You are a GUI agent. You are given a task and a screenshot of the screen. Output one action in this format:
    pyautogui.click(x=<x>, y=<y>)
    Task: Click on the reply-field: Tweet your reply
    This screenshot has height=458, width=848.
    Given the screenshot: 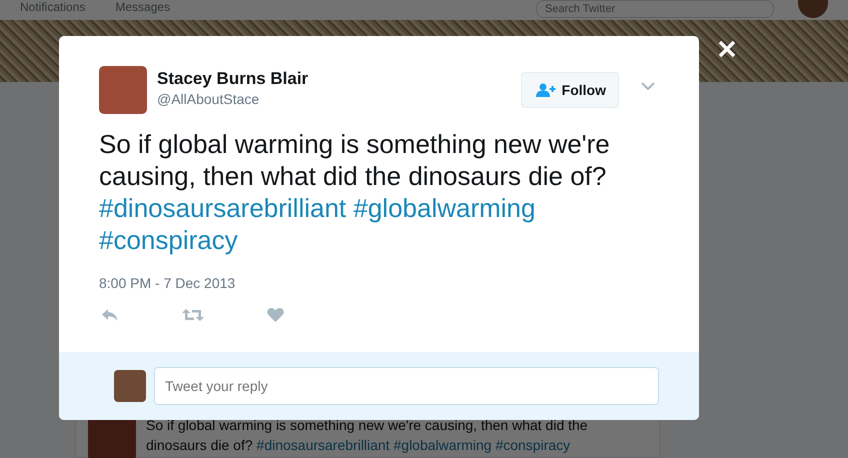 What is the action you would take?
    pyautogui.click(x=406, y=386)
    